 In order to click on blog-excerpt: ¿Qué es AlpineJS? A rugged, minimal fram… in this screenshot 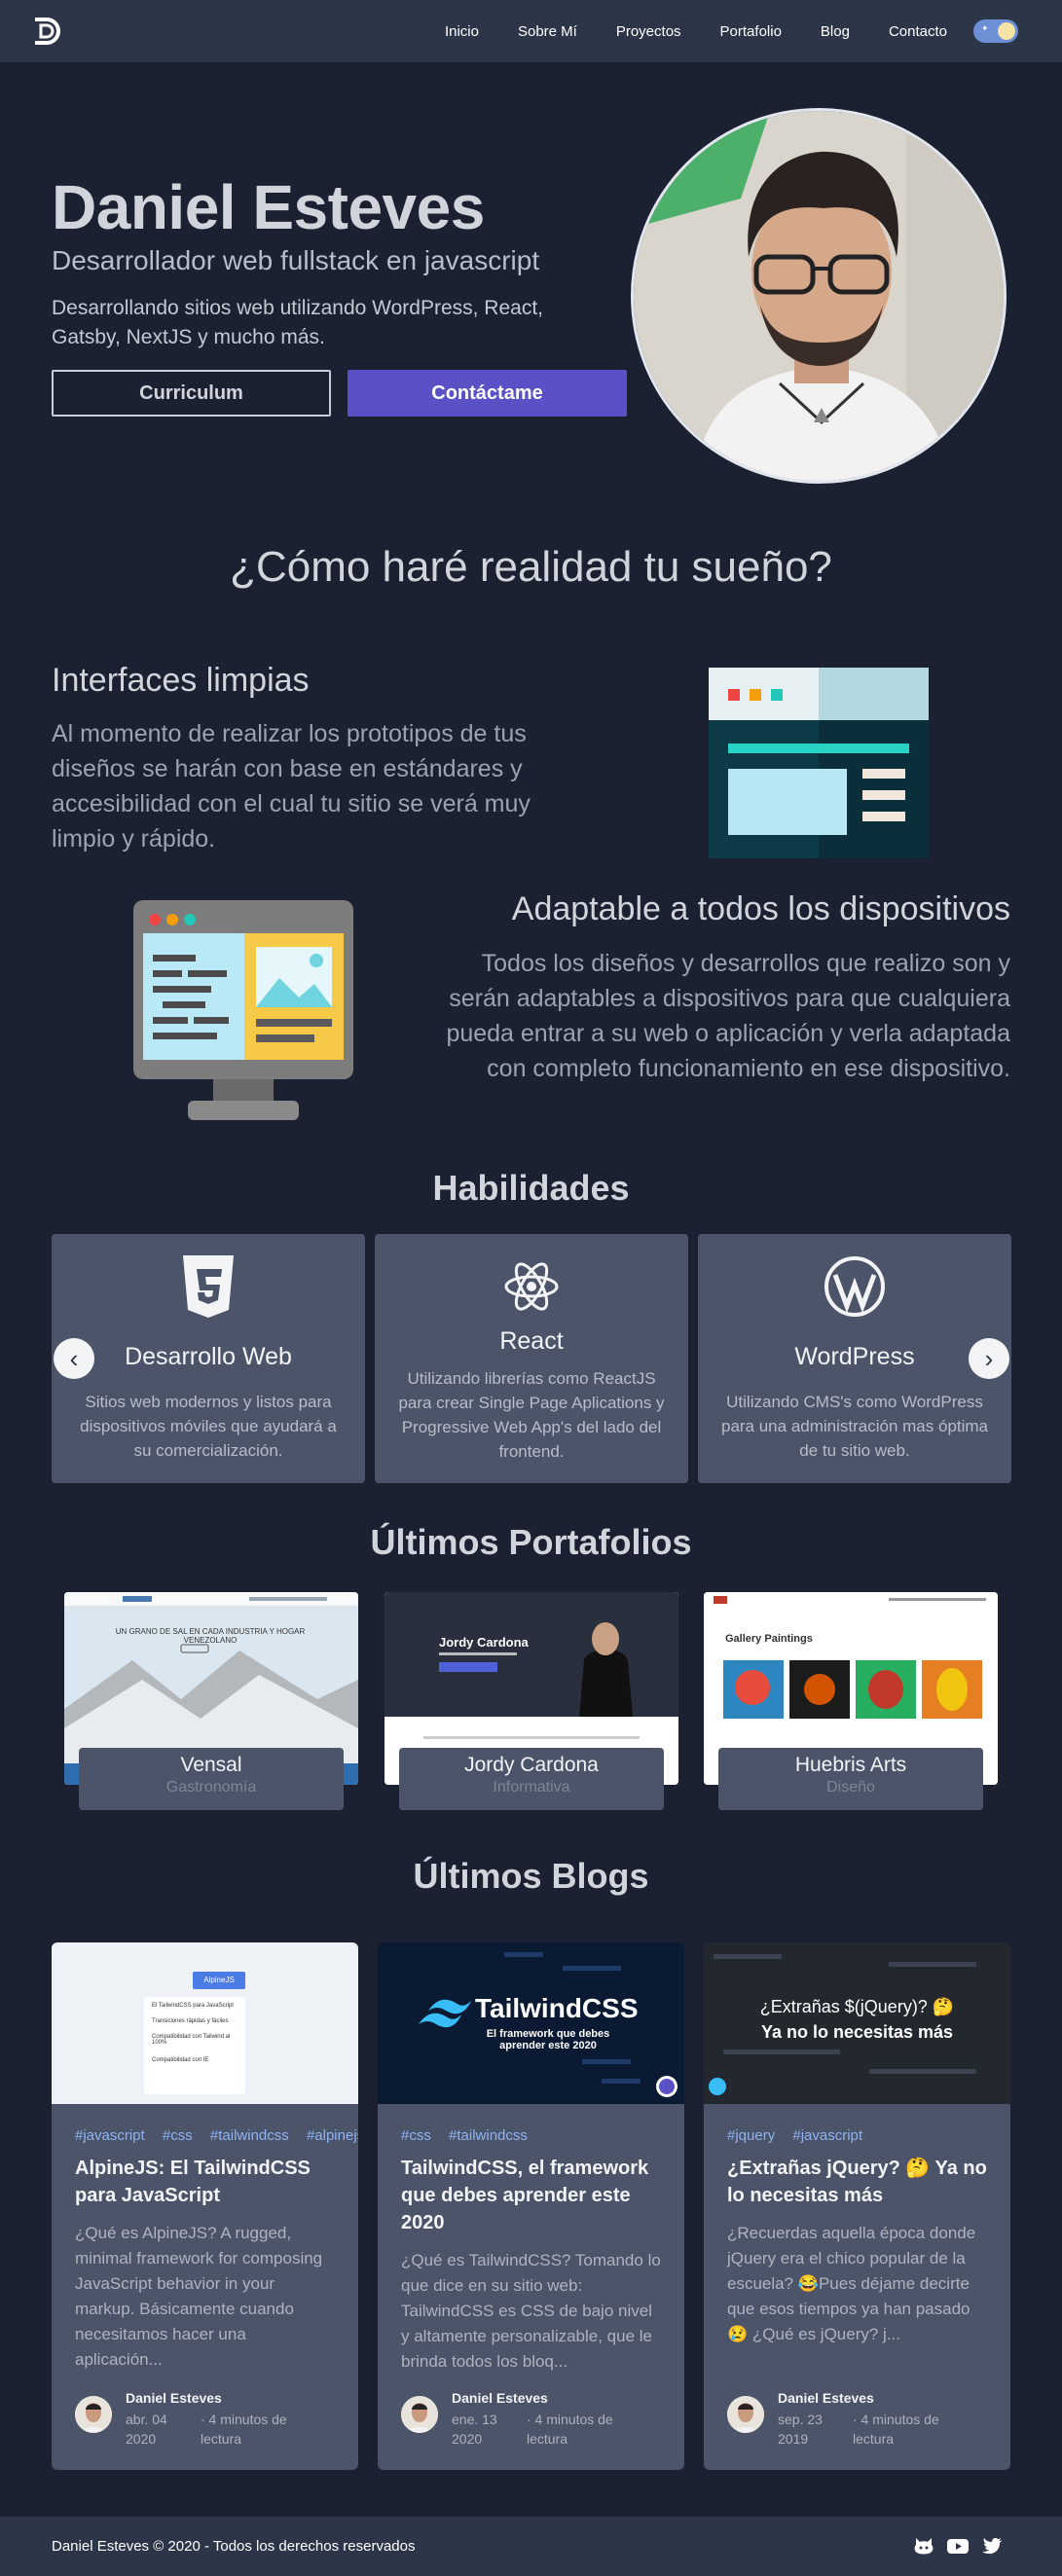, I will do `click(199, 2296)`.